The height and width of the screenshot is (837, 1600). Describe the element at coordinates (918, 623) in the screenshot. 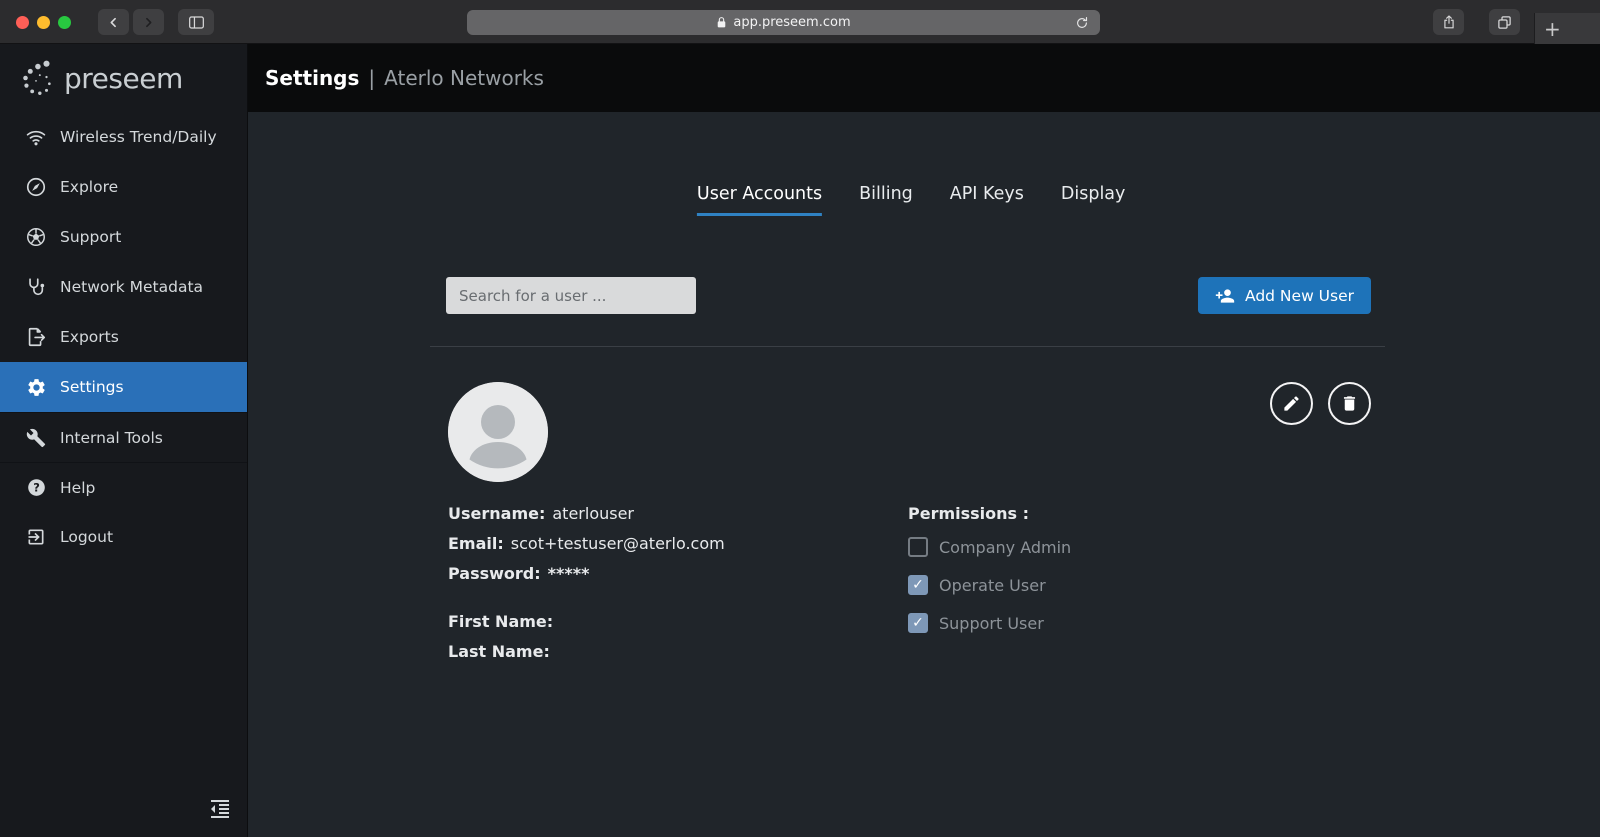

I see `support-user-checkbox` at that location.